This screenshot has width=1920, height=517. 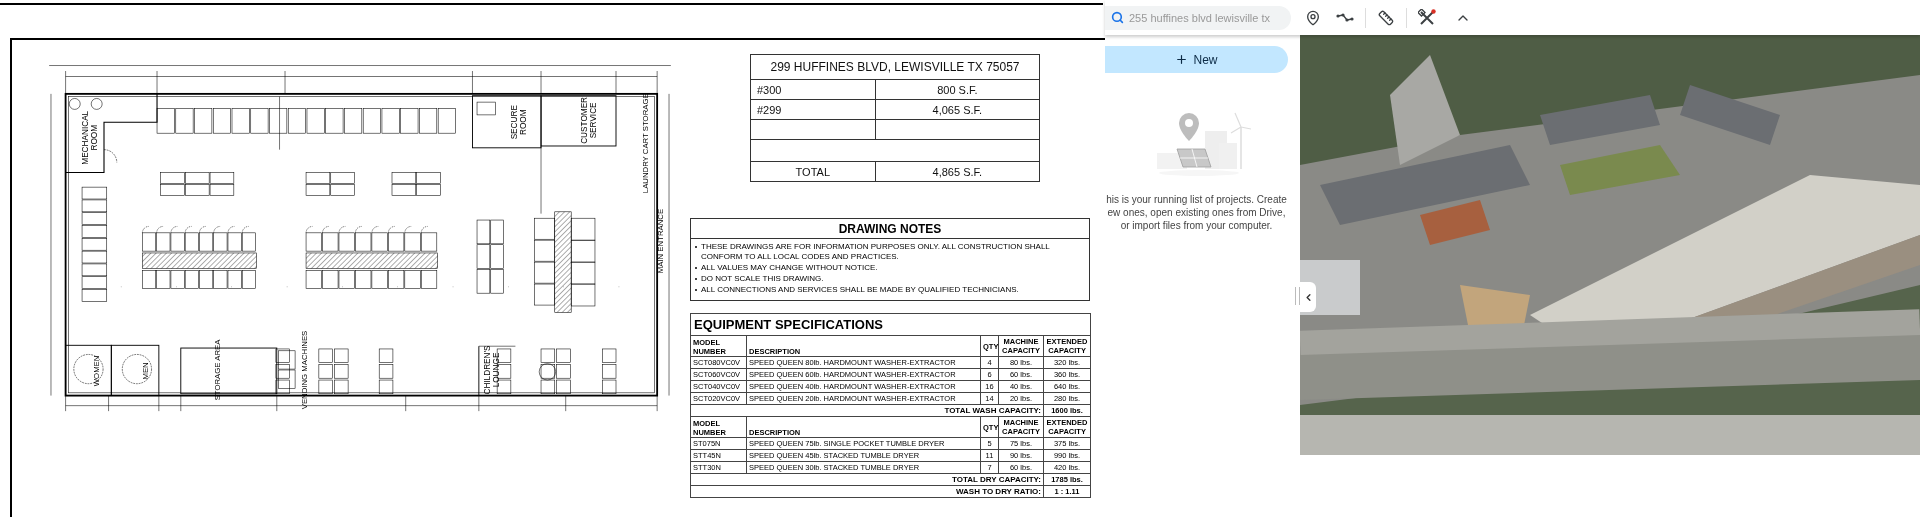 I want to click on table-cell: 4,065 S.F., so click(x=957, y=109).